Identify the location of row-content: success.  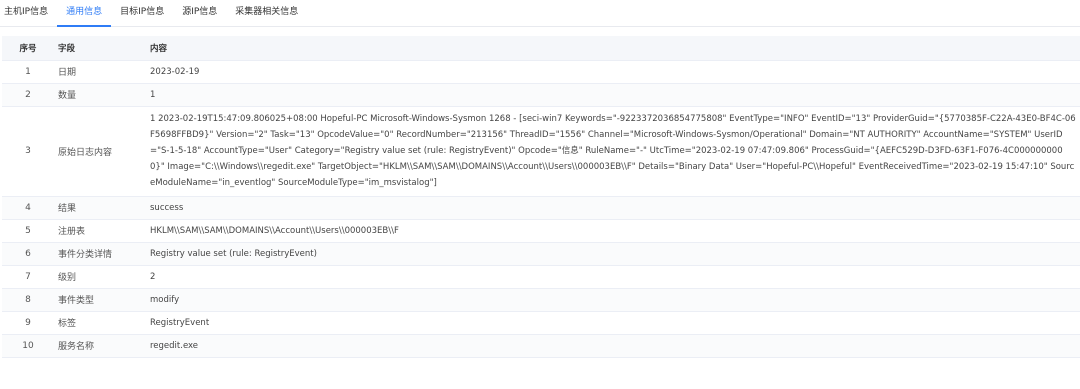
(613, 208).